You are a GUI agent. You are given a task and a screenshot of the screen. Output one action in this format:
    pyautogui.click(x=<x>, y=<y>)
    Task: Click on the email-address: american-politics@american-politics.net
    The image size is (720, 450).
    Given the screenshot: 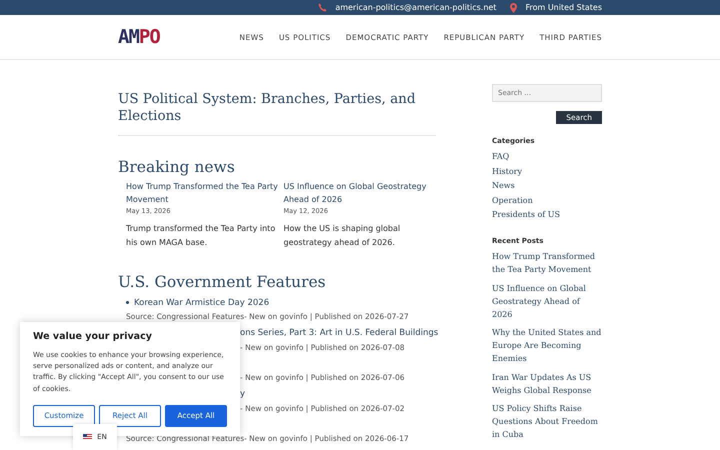 What is the action you would take?
    pyautogui.click(x=415, y=7)
    